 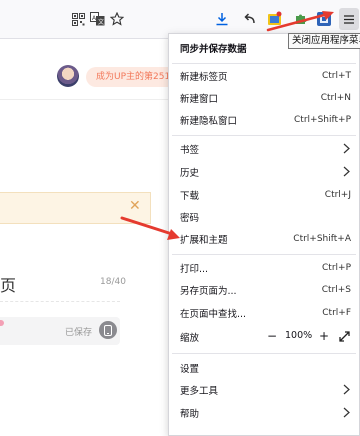 I want to click on menu-item-label: 历史, so click(x=190, y=173).